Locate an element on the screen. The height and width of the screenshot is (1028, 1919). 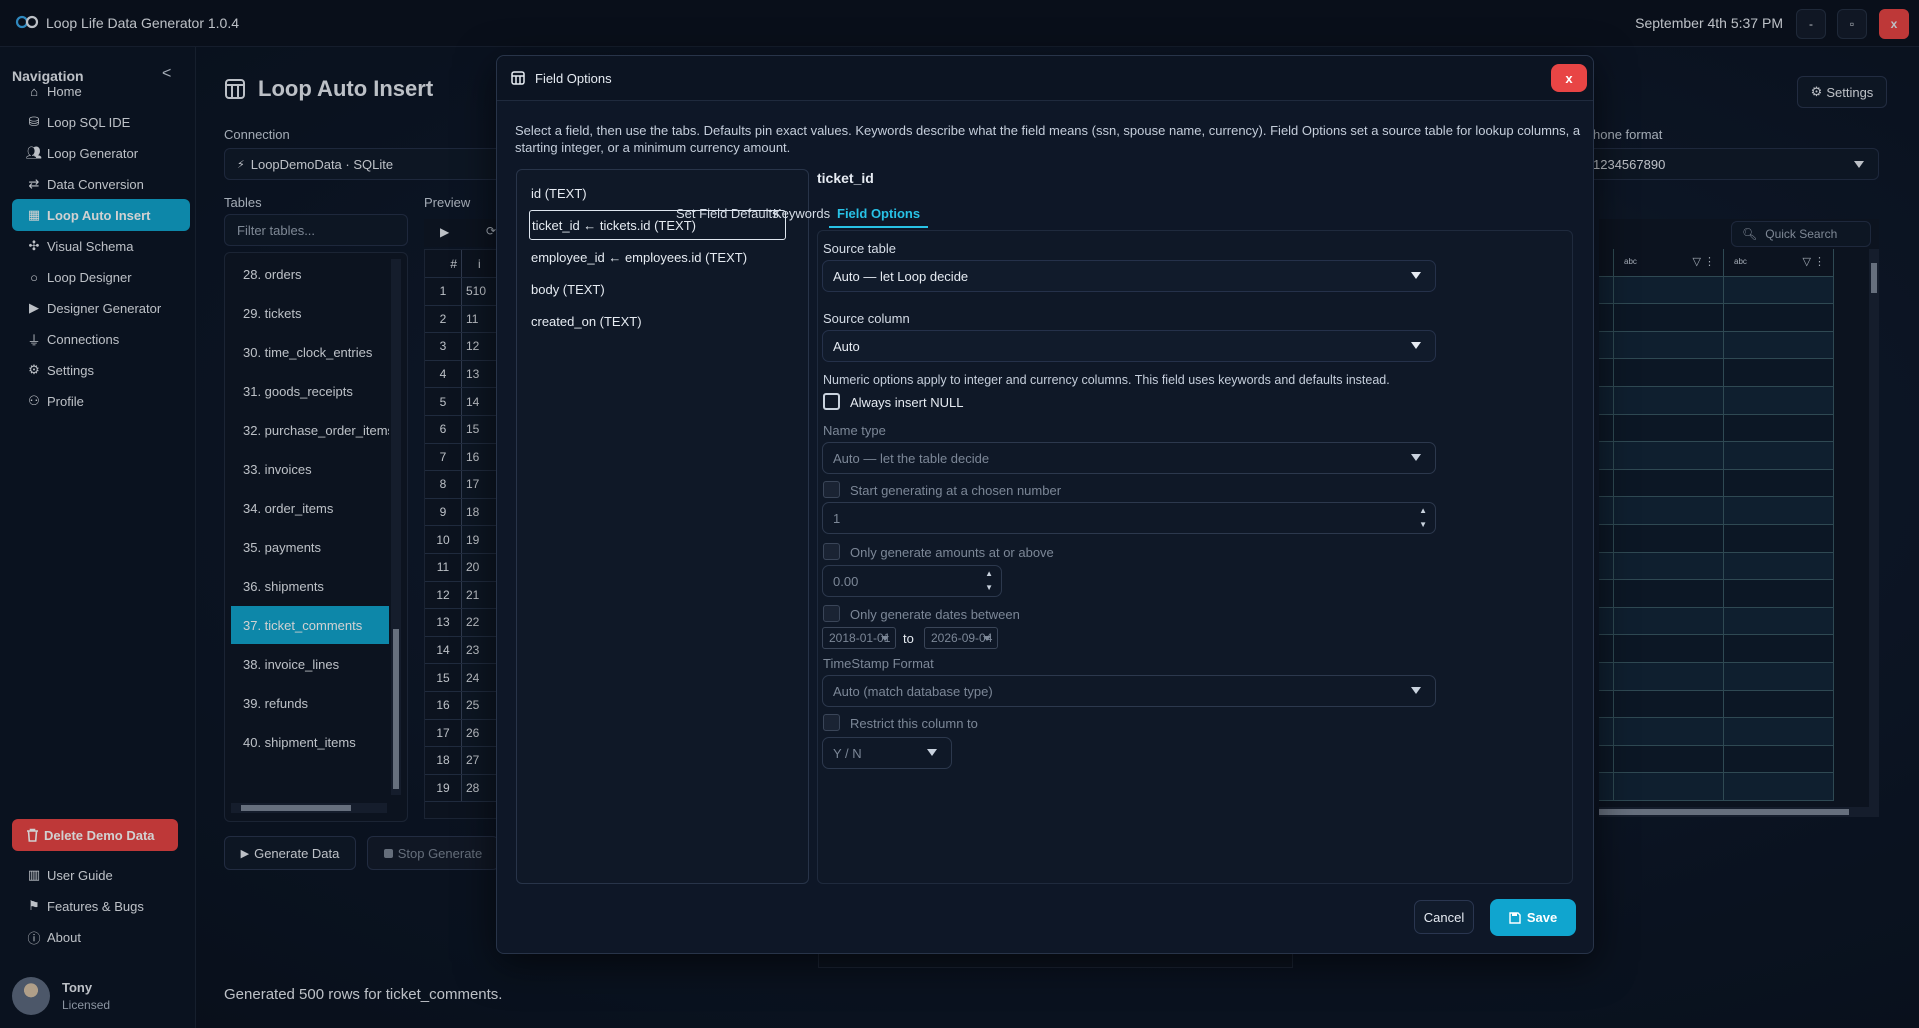
restrict-column-value: Y / N is located at coordinates (847, 753).